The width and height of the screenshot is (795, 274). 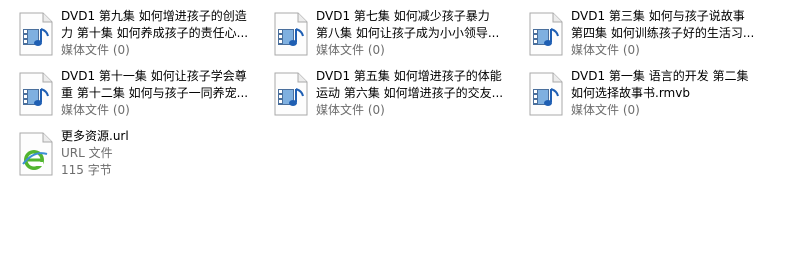 I want to click on file-item-dvd1-ep1-2: DVD1 第一集 语言的开发 第二集 如何选择故事书.rmvb 媒体文件 (0), so click(x=651, y=96).